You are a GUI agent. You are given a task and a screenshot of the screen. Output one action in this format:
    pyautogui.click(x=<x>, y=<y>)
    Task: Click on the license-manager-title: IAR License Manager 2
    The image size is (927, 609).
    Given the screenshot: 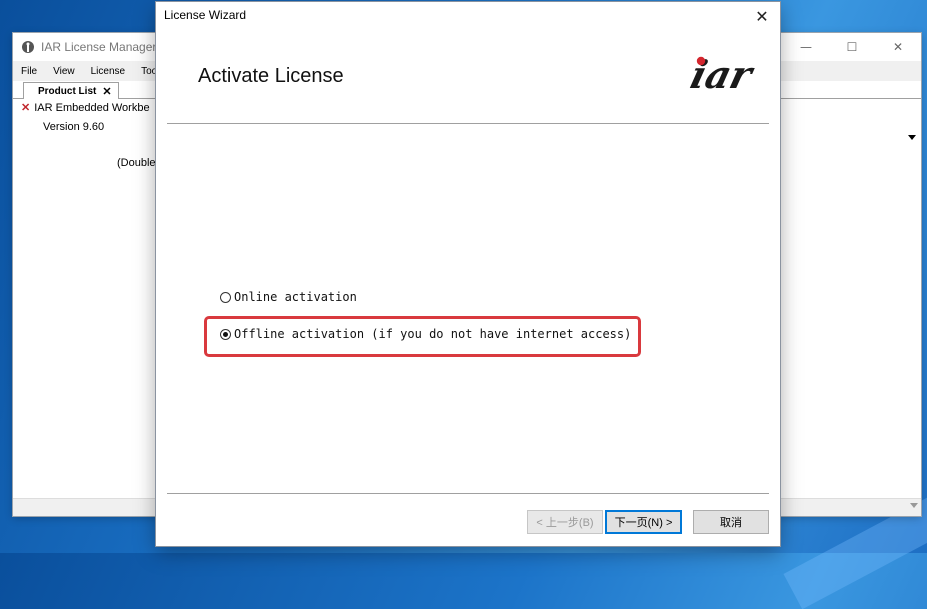 What is the action you would take?
    pyautogui.click(x=104, y=47)
    